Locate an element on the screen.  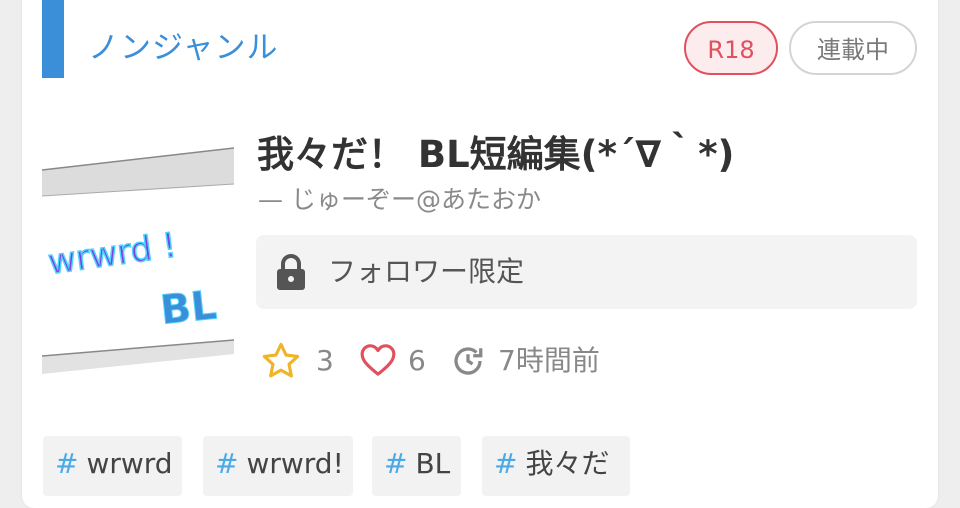
heart-icon is located at coordinates (378, 360).